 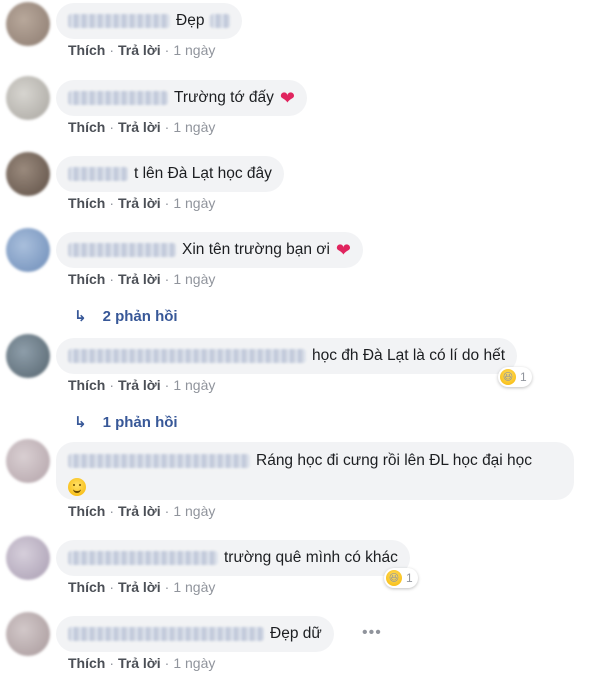 I want to click on view-replies-link: ↳ 1 phản hồi, so click(x=126, y=422).